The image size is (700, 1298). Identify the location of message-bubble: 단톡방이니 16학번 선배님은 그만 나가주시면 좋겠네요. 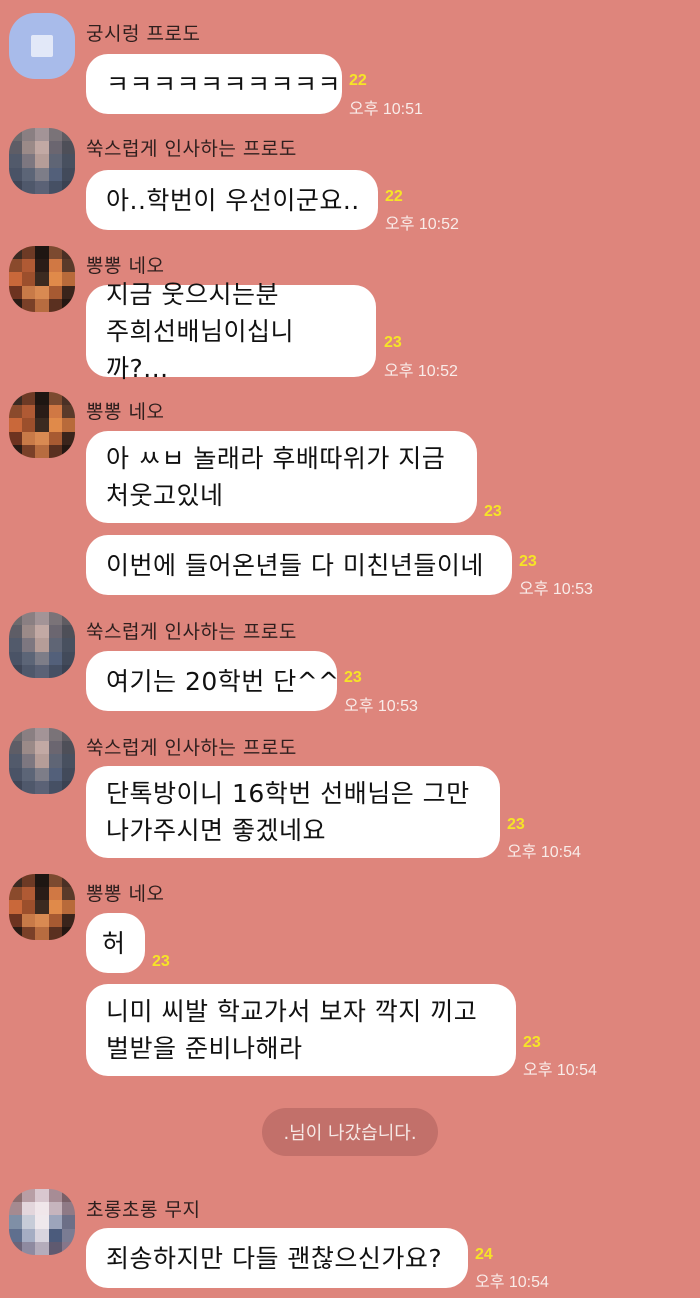
(293, 812).